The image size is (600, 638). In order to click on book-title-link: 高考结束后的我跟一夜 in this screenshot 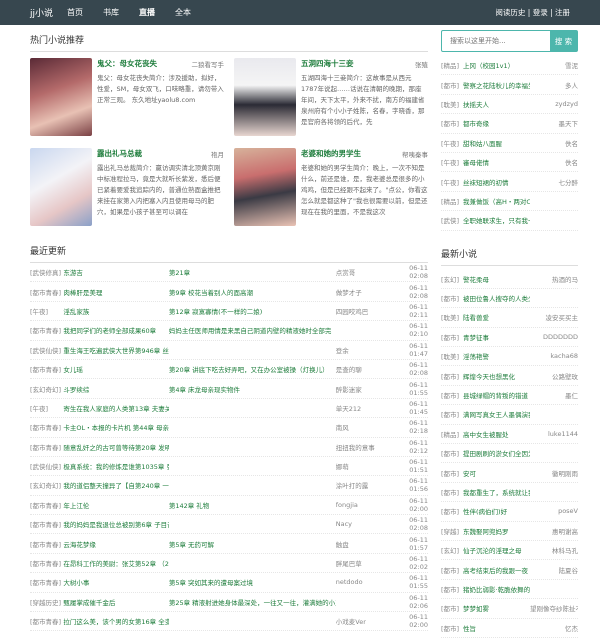, I will do `click(496, 570)`.